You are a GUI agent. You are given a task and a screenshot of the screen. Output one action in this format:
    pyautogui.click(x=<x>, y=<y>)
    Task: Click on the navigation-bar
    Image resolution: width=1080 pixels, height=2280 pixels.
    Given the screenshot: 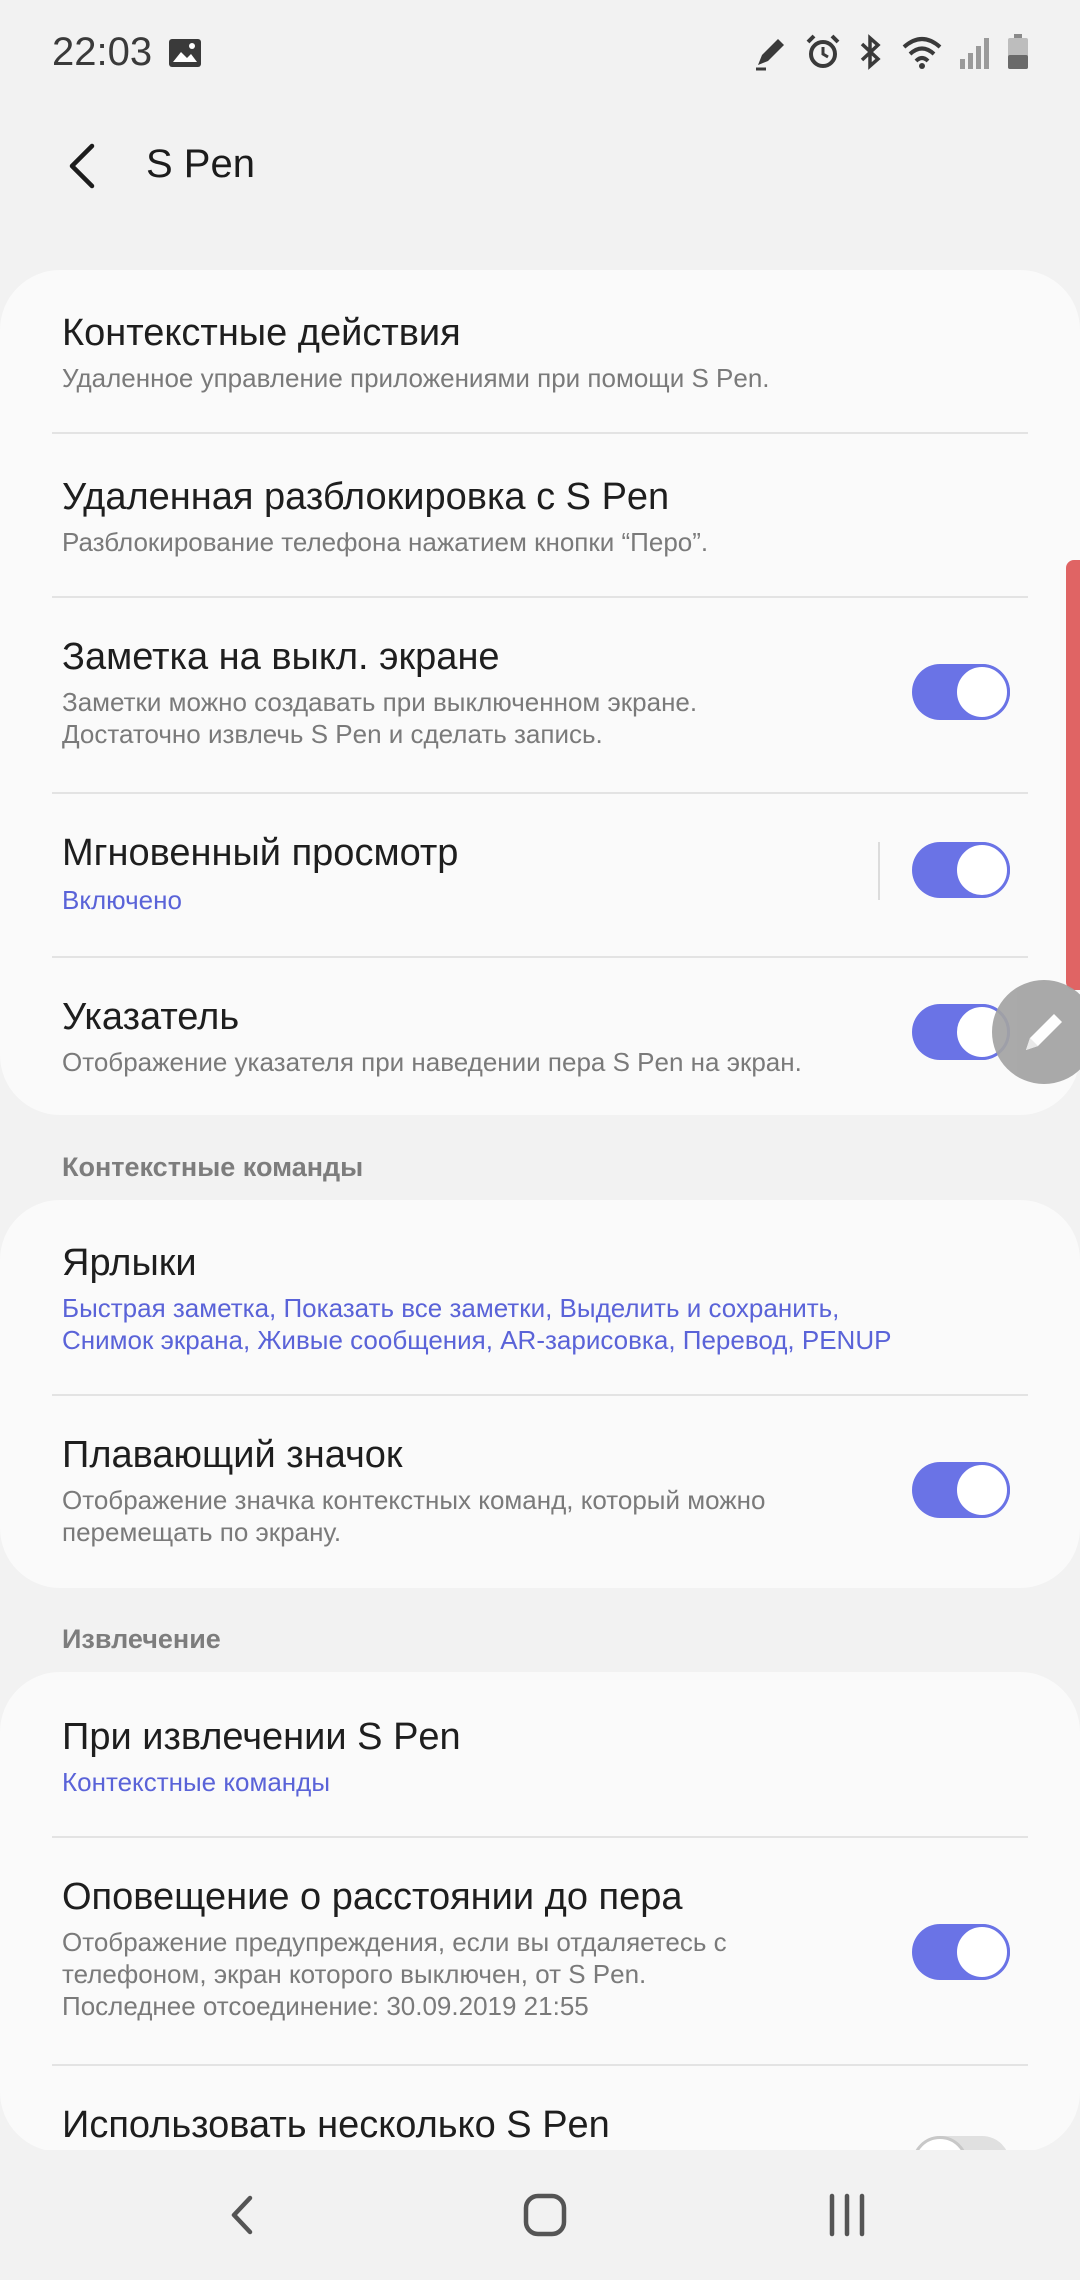 What is the action you would take?
    pyautogui.click(x=540, y=2215)
    